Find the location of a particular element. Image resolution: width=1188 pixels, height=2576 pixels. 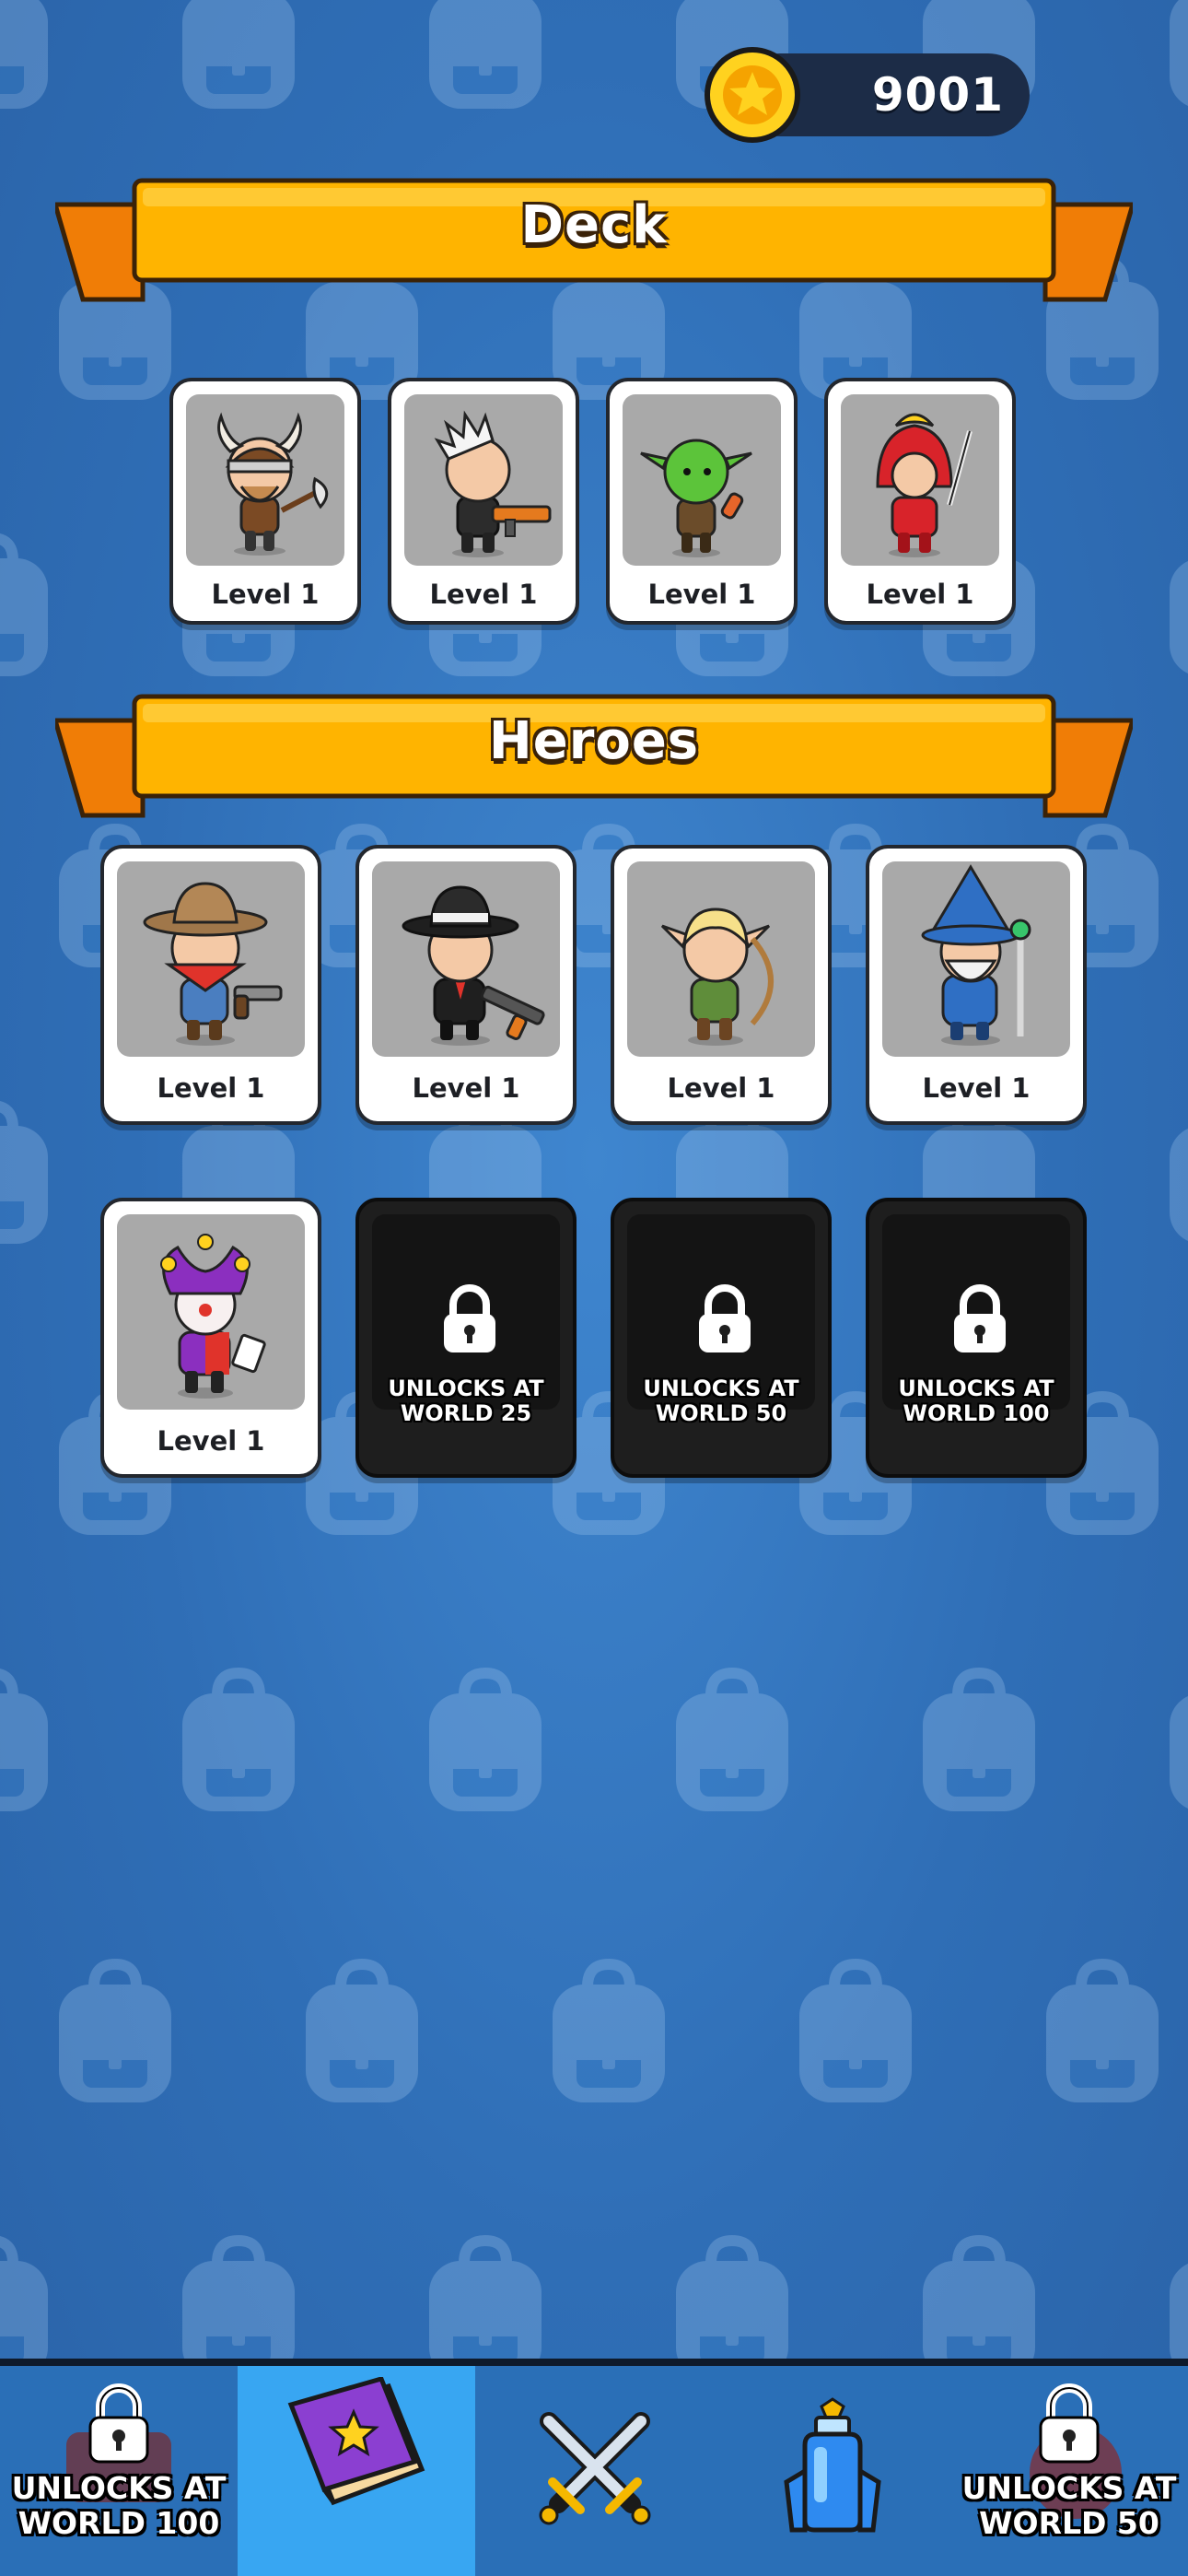

viking-portrait is located at coordinates (265, 480).